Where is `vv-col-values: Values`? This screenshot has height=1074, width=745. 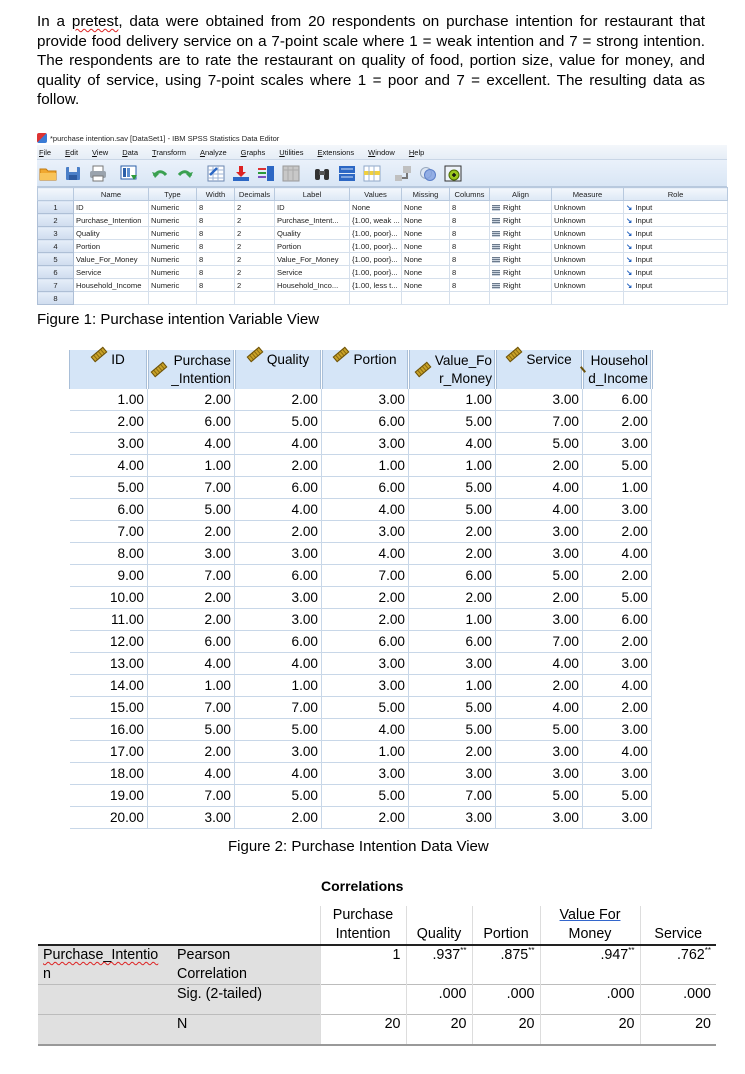 vv-col-values: Values is located at coordinates (375, 194).